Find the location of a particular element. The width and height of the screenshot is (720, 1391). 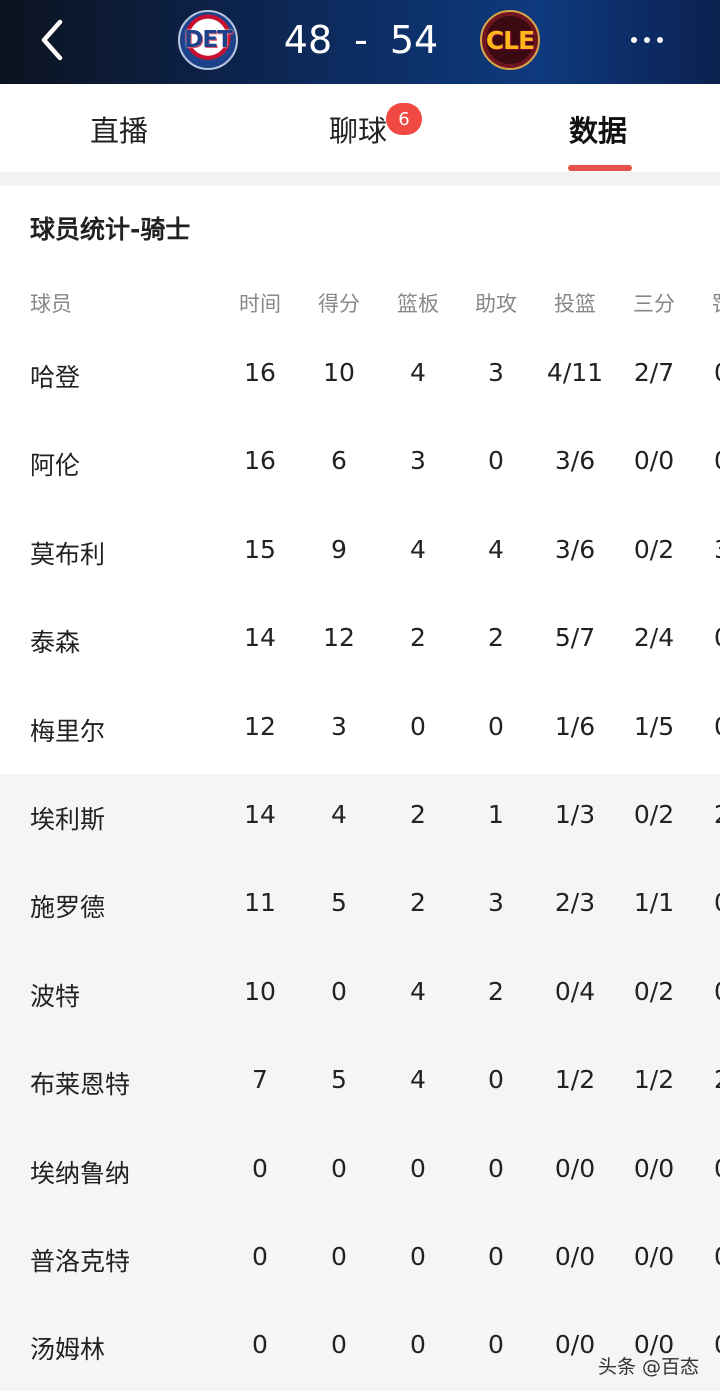

stat-ft: 2 is located at coordinates (717, 814).